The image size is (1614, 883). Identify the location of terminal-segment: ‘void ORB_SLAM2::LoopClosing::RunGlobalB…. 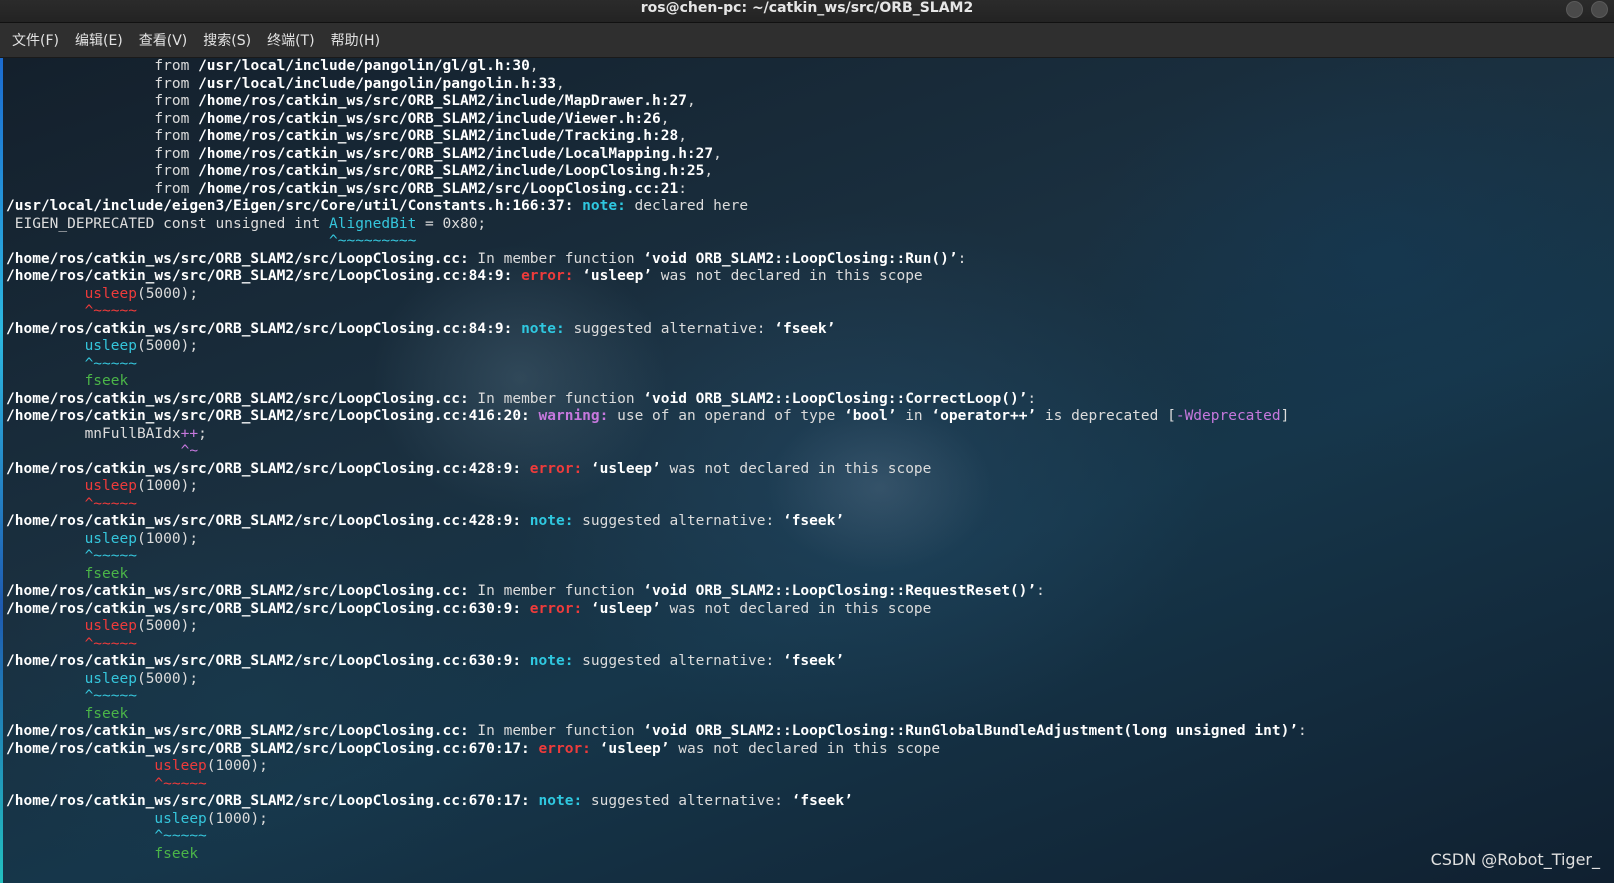
(971, 731).